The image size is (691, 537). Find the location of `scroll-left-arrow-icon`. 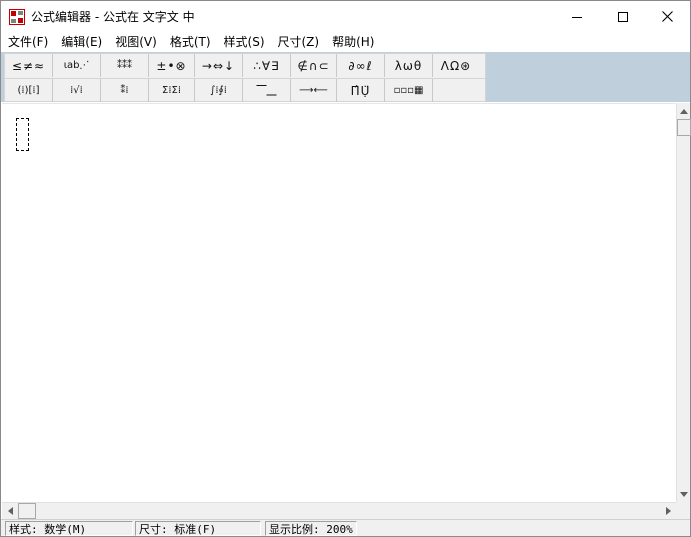

scroll-left-arrow-icon is located at coordinates (10, 511).